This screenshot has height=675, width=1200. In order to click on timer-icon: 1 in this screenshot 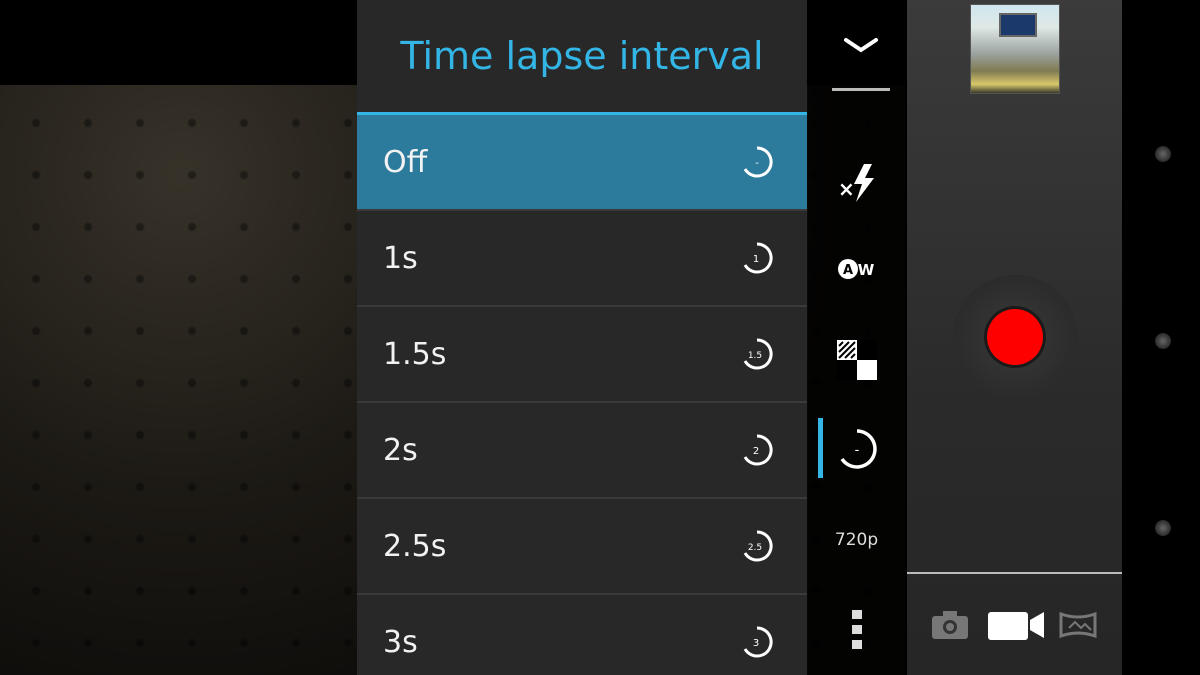, I will do `click(757, 258)`.